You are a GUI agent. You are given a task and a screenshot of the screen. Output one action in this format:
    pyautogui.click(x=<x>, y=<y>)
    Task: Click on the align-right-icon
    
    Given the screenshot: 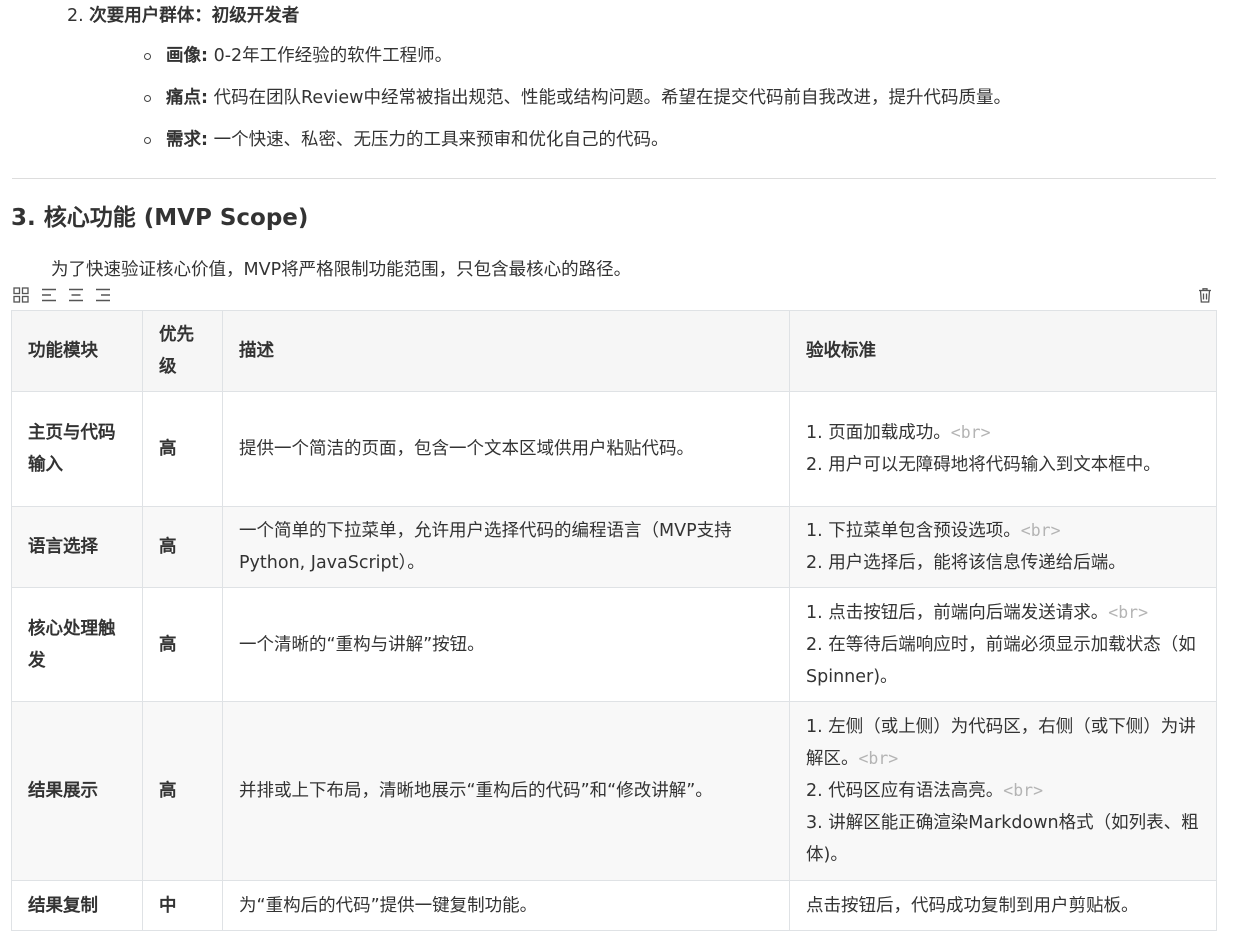 What is the action you would take?
    pyautogui.click(x=103, y=295)
    